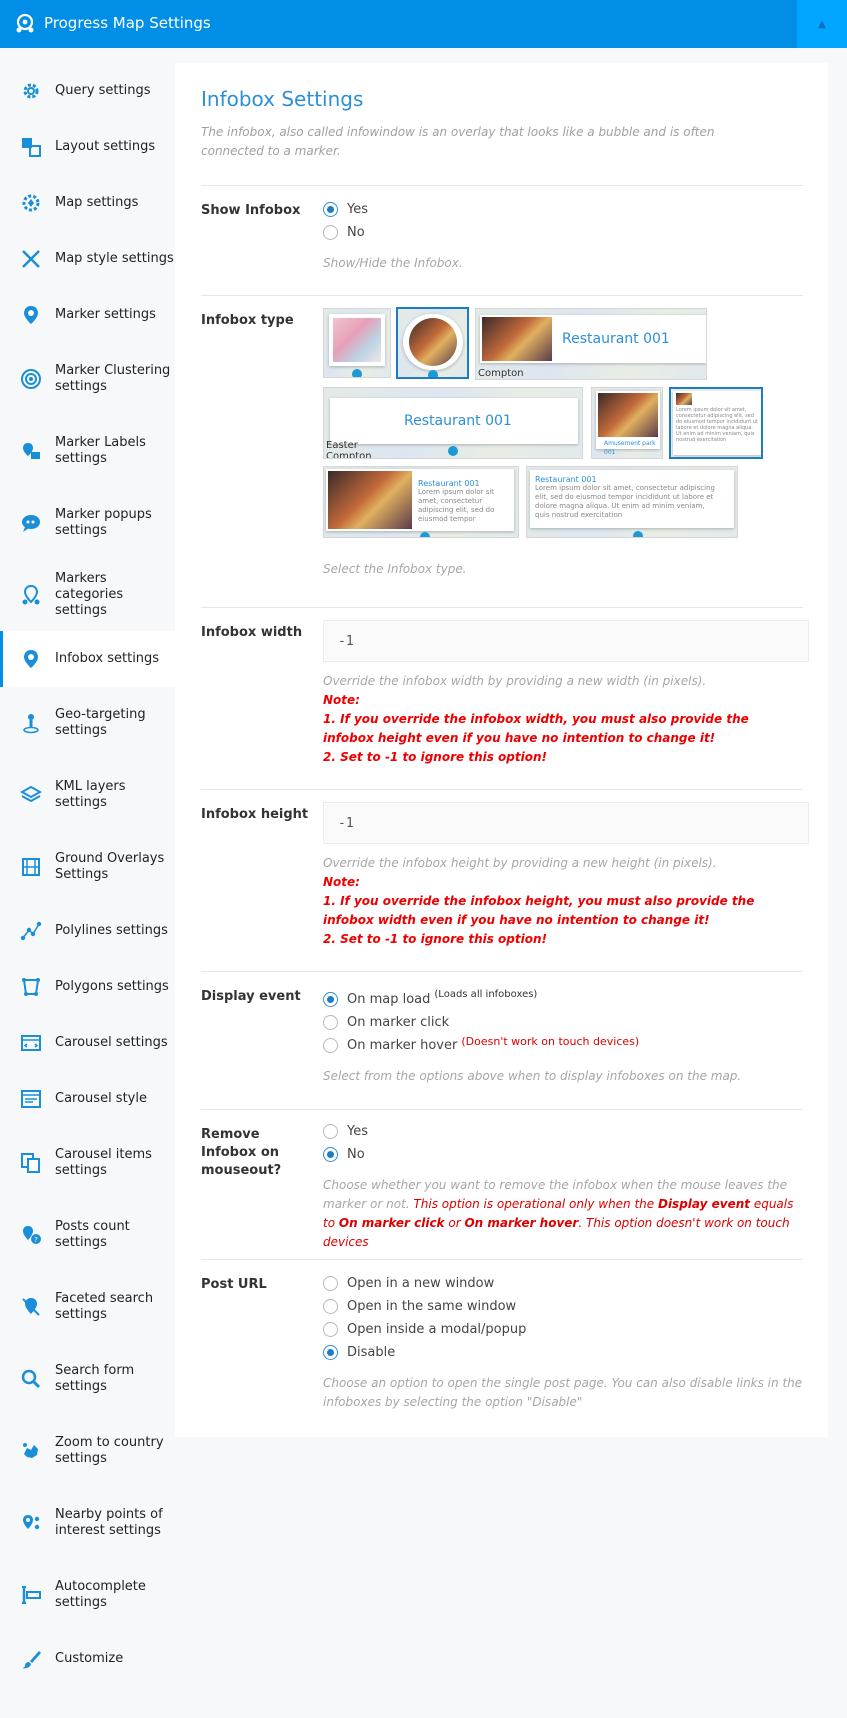  Describe the element at coordinates (87, 1307) in the screenshot. I see `sidebar-item-faceted-search: Faceted search settings` at that location.